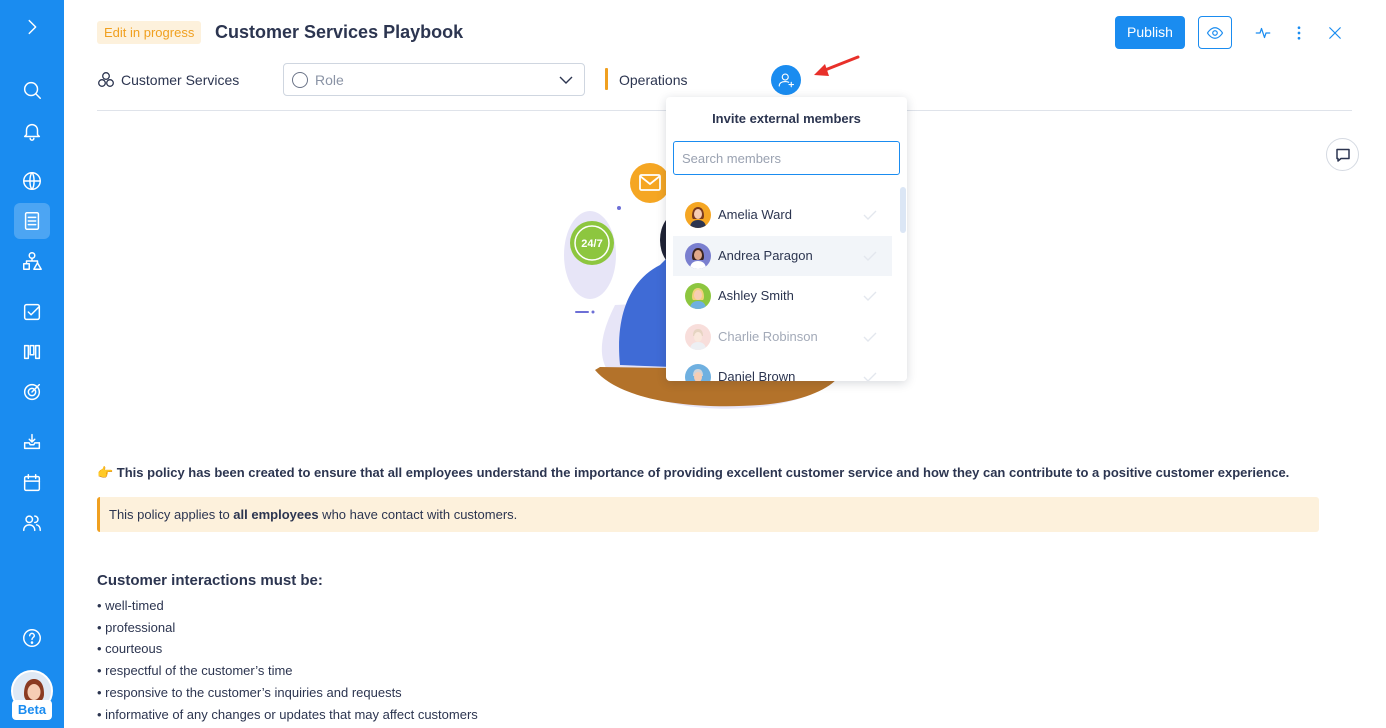  I want to click on chevron-right-icon, so click(32, 27).